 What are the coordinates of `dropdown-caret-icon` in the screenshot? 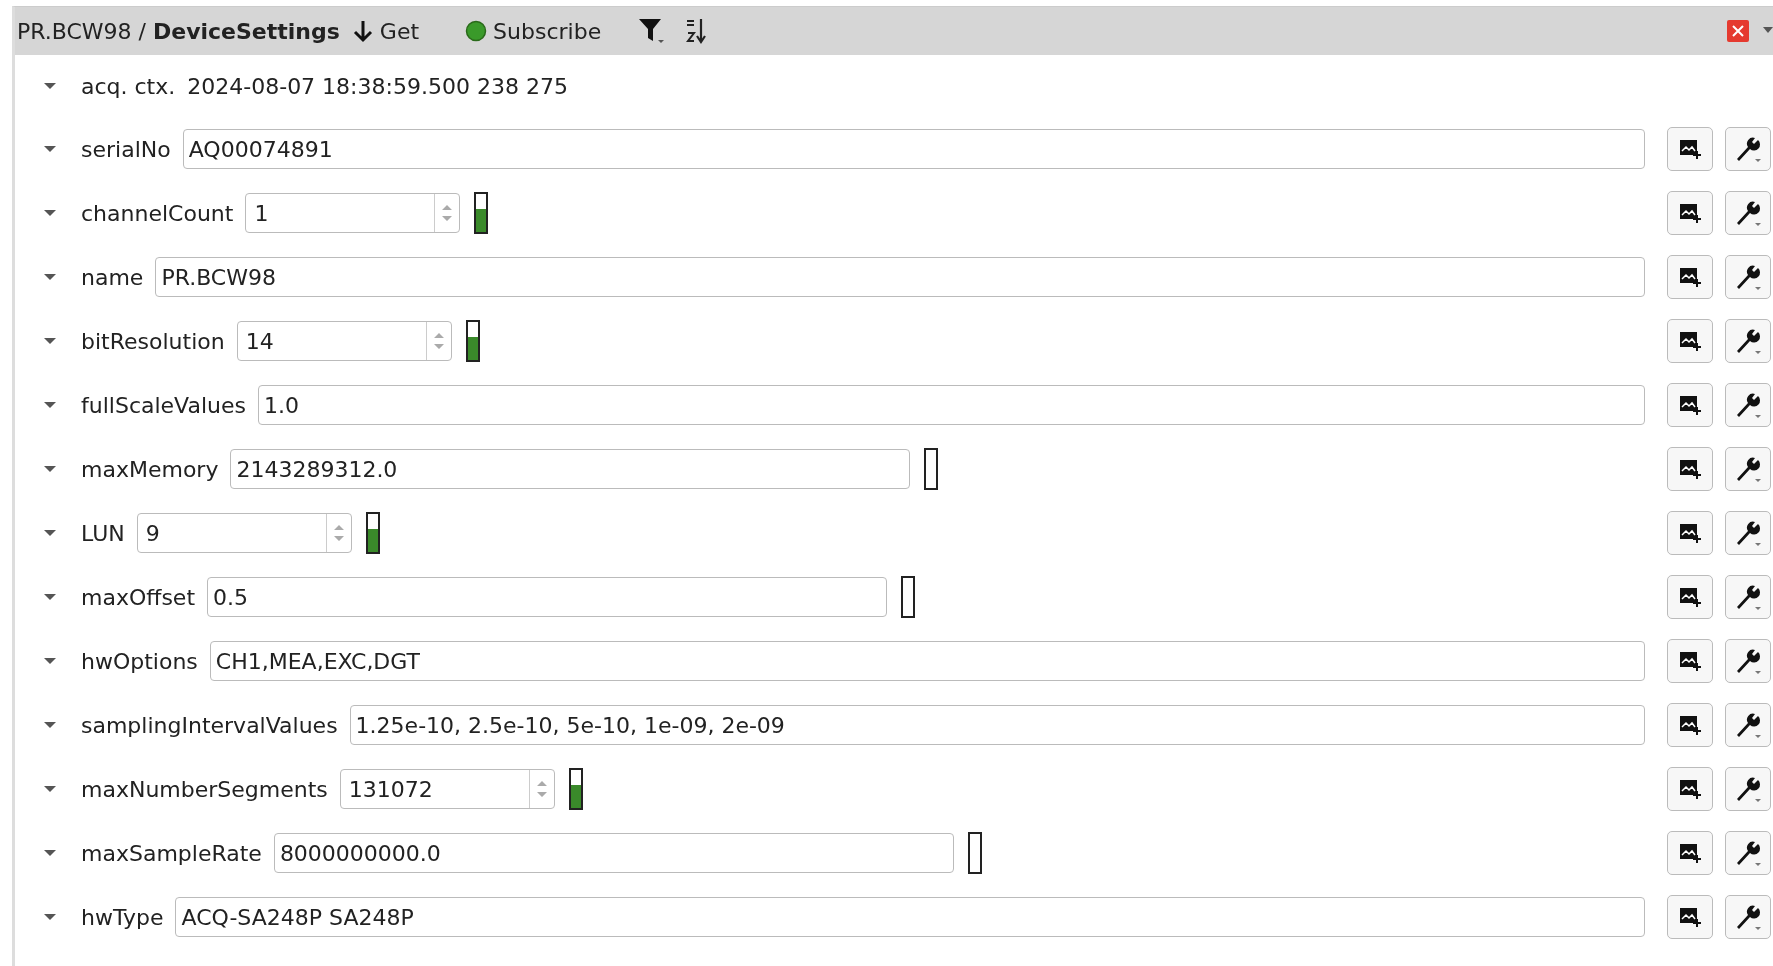 It's located at (1768, 31).